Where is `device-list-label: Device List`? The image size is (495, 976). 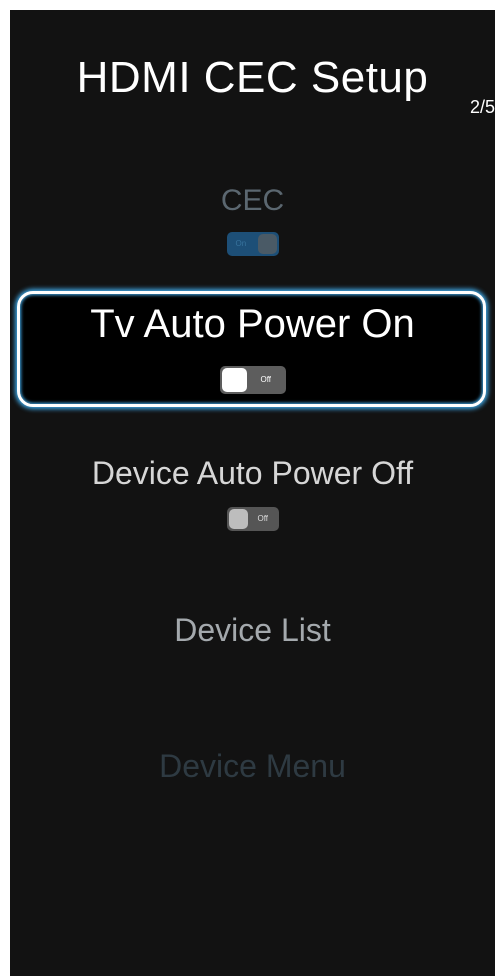 device-list-label: Device List is located at coordinates (252, 630).